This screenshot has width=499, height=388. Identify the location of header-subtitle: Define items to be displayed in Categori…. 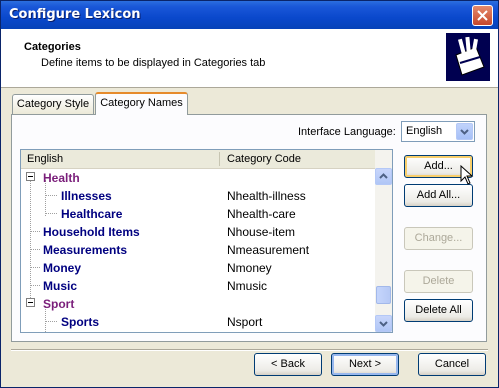
(153, 63).